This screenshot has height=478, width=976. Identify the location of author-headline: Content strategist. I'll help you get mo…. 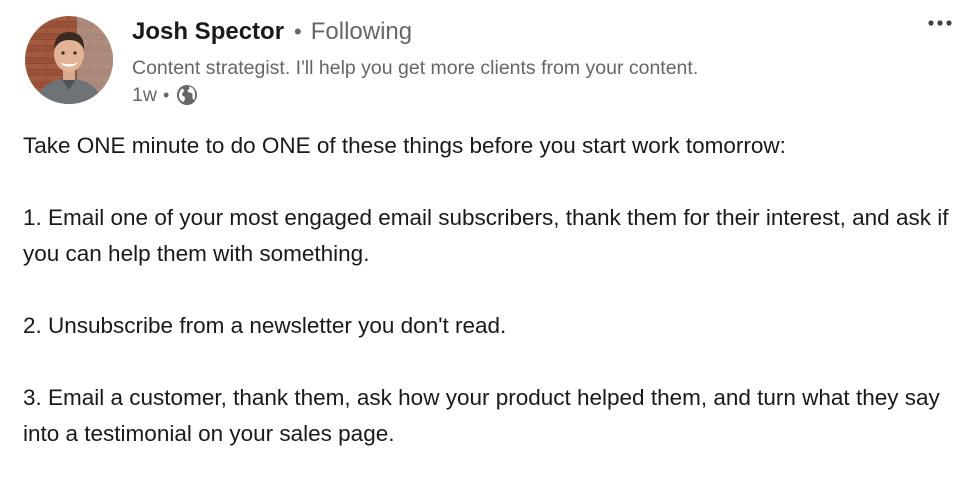
(415, 68).